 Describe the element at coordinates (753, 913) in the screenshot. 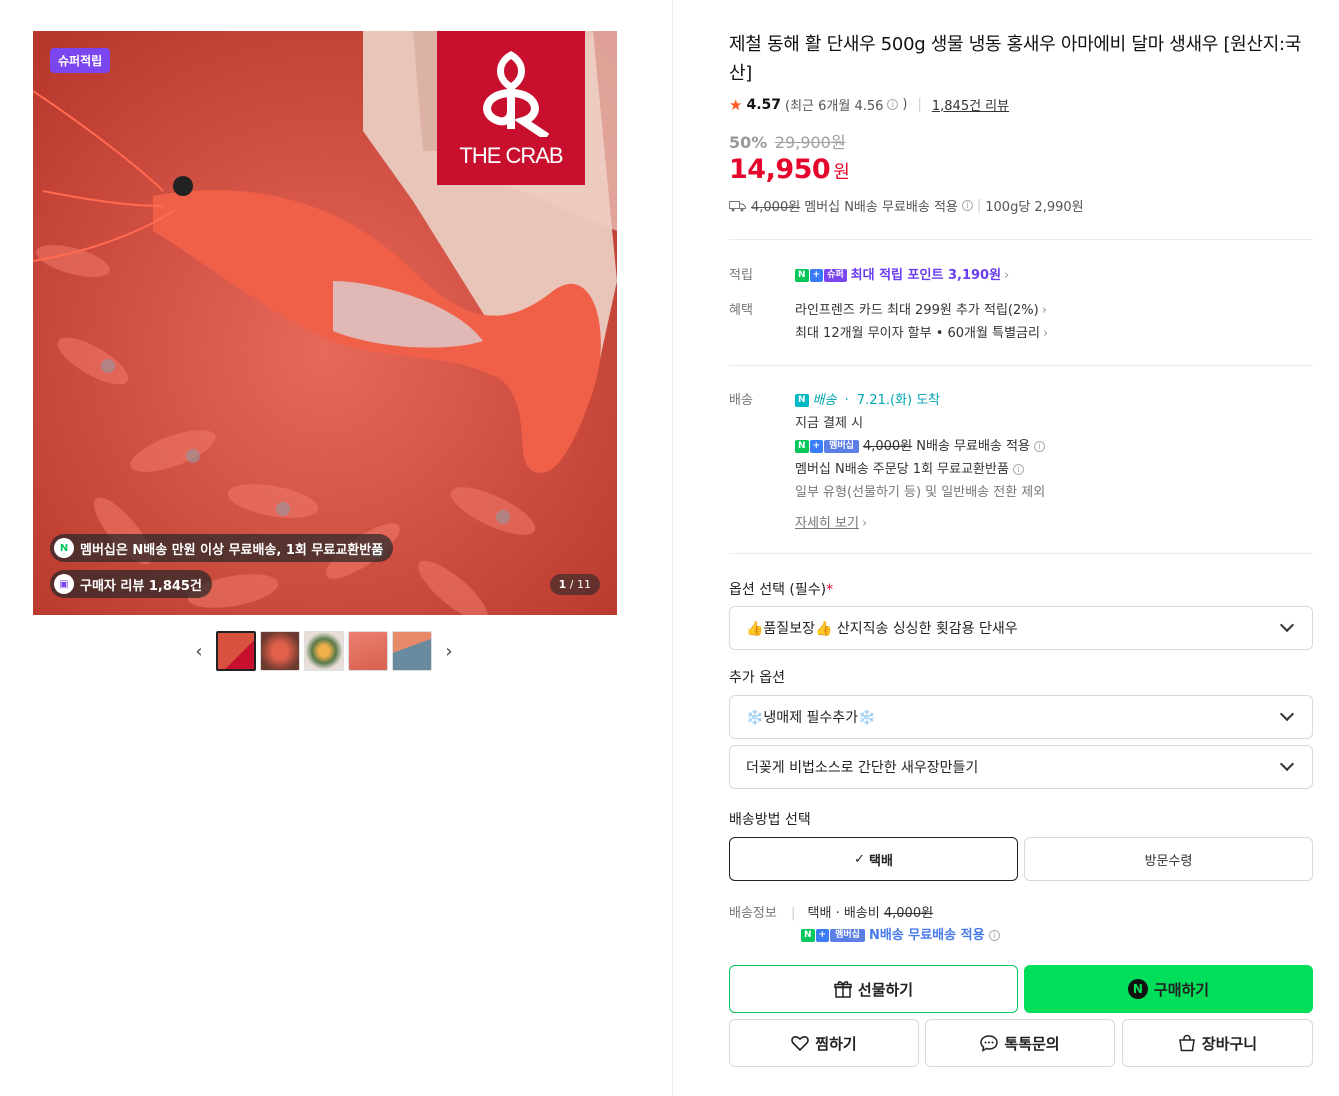

I see `ship-info-label: 배송정보` at that location.